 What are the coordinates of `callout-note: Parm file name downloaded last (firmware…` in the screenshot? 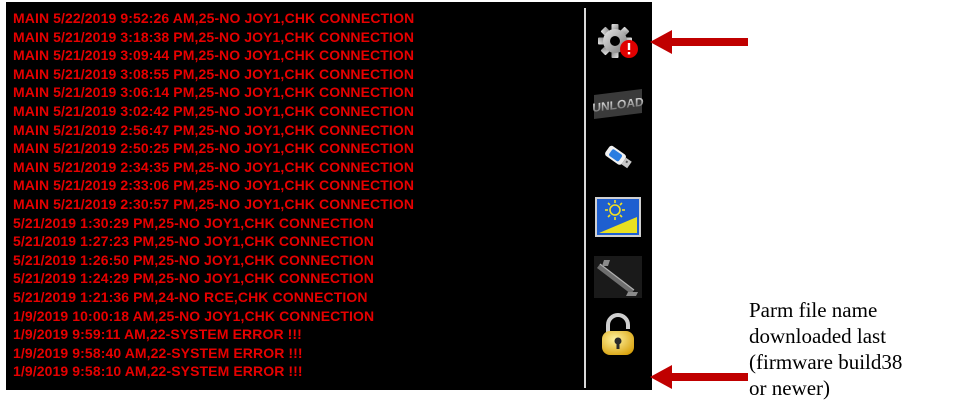 It's located at (825, 349).